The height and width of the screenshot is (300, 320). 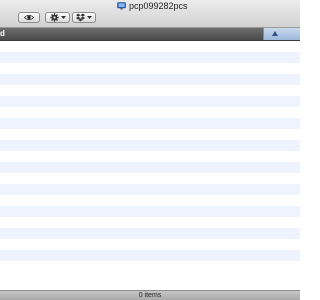 What do you see at coordinates (150, 275) in the screenshot?
I see `list-empty-area` at bounding box center [150, 275].